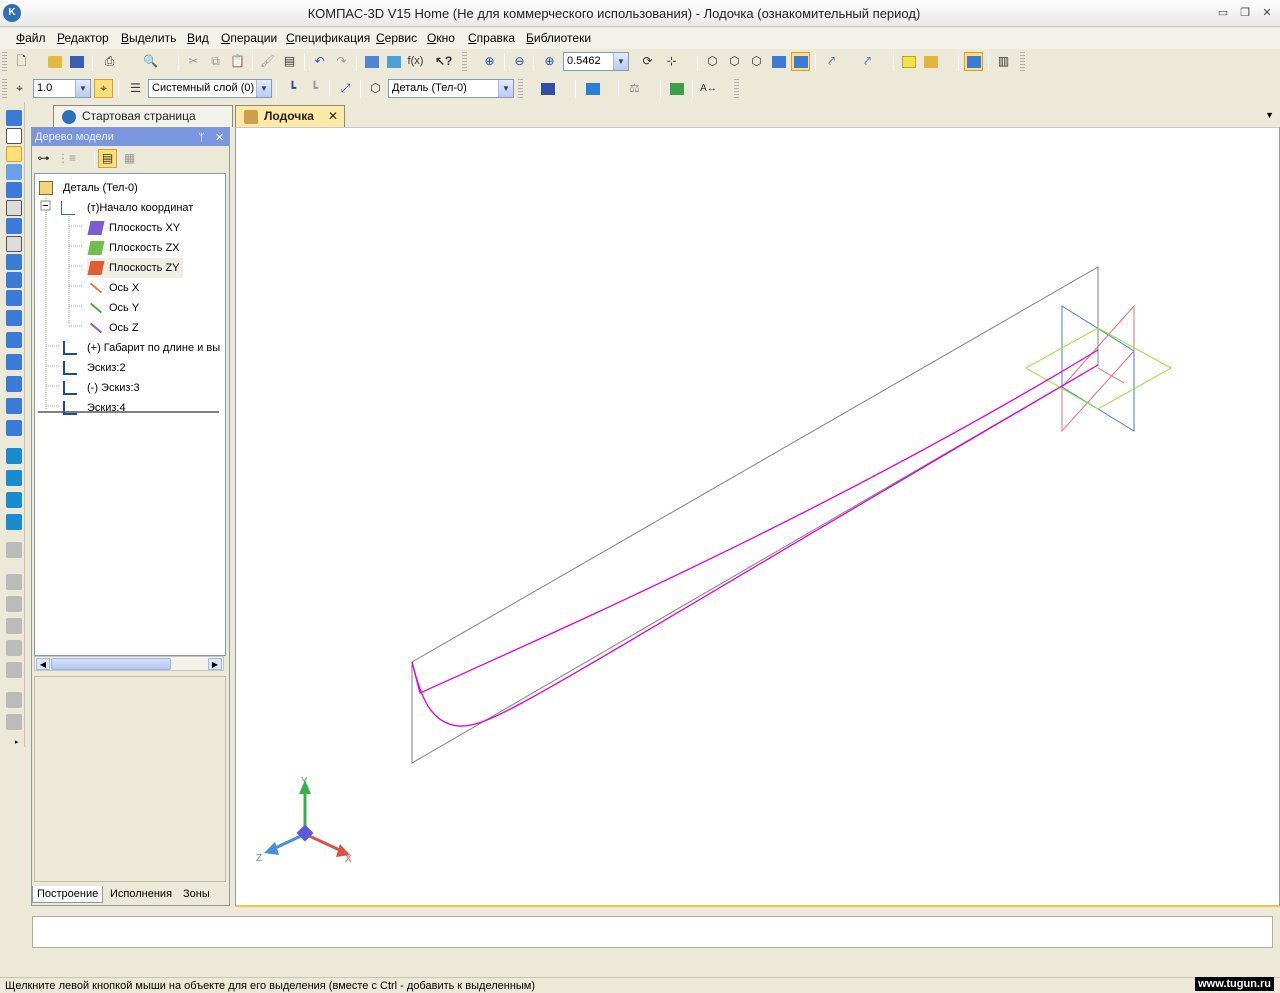 This screenshot has height=993, width=1280. I want to click on incline-icon, so click(14, 604).